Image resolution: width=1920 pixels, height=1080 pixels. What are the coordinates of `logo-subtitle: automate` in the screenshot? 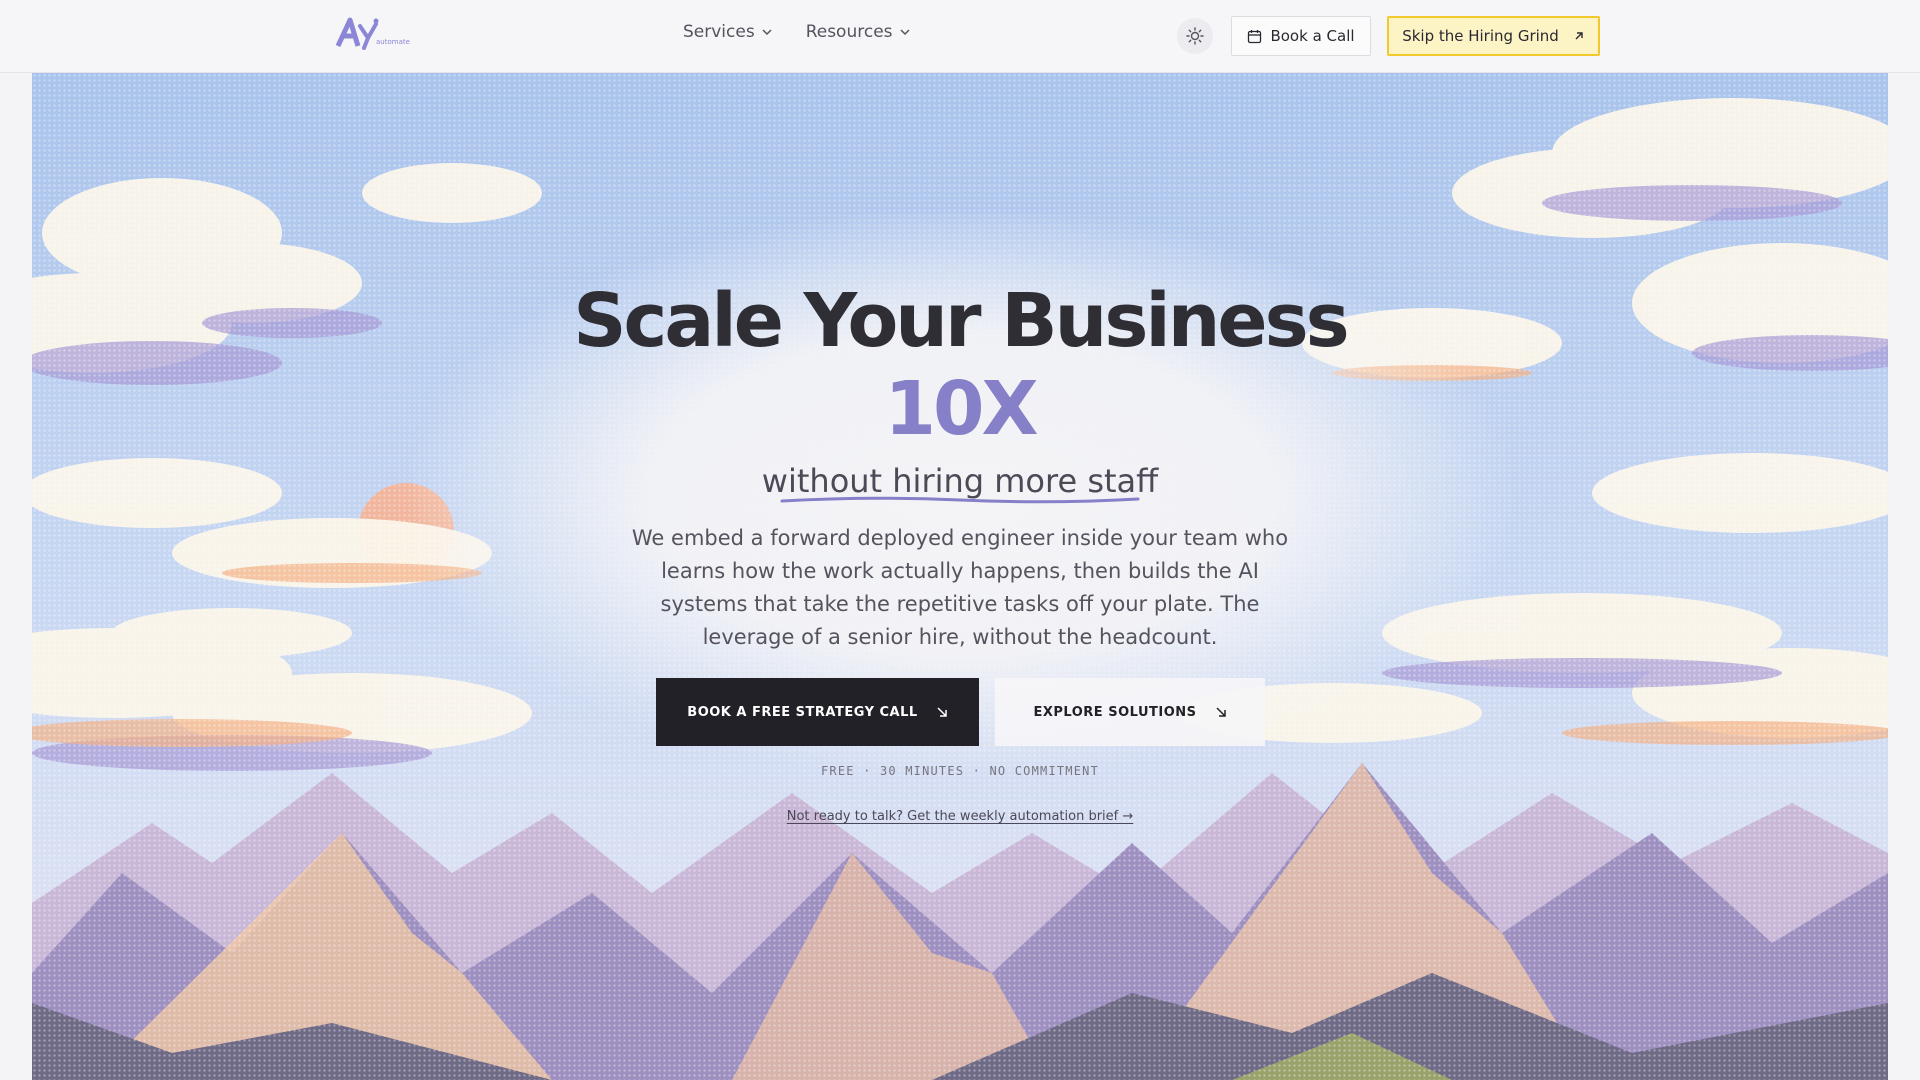 It's located at (393, 42).